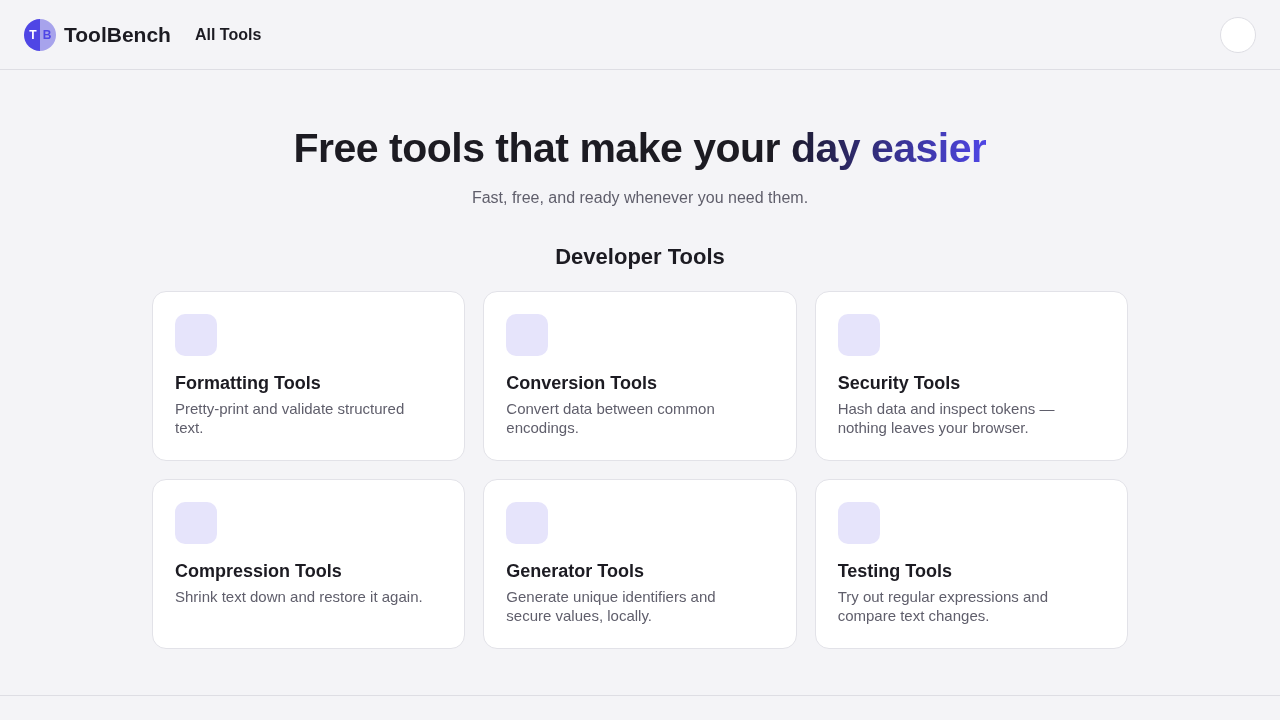 This screenshot has height=720, width=1280. Describe the element at coordinates (1238, 34) in the screenshot. I see `avatar-button` at that location.